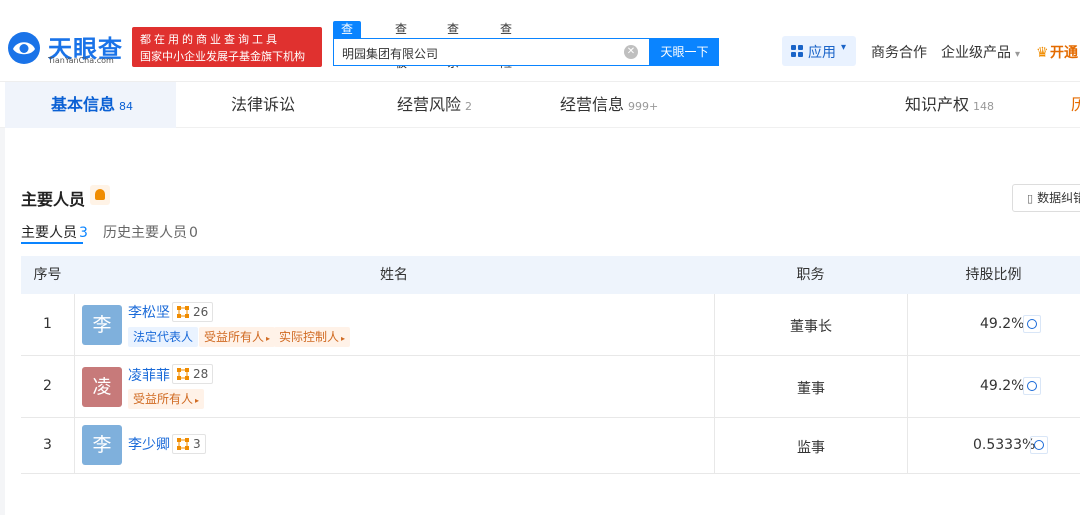 The height and width of the screenshot is (515, 1080). I want to click on shareholdings-badge: 26, so click(193, 312).